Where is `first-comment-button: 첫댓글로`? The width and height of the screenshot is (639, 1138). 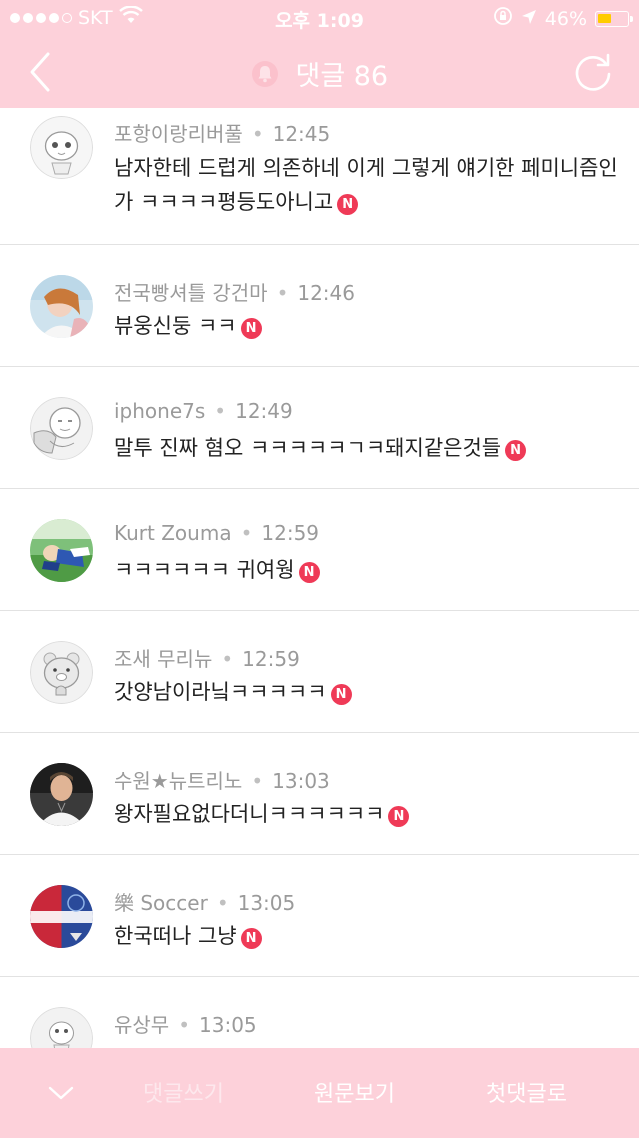 first-comment-button: 첫댓글로 is located at coordinates (526, 1092).